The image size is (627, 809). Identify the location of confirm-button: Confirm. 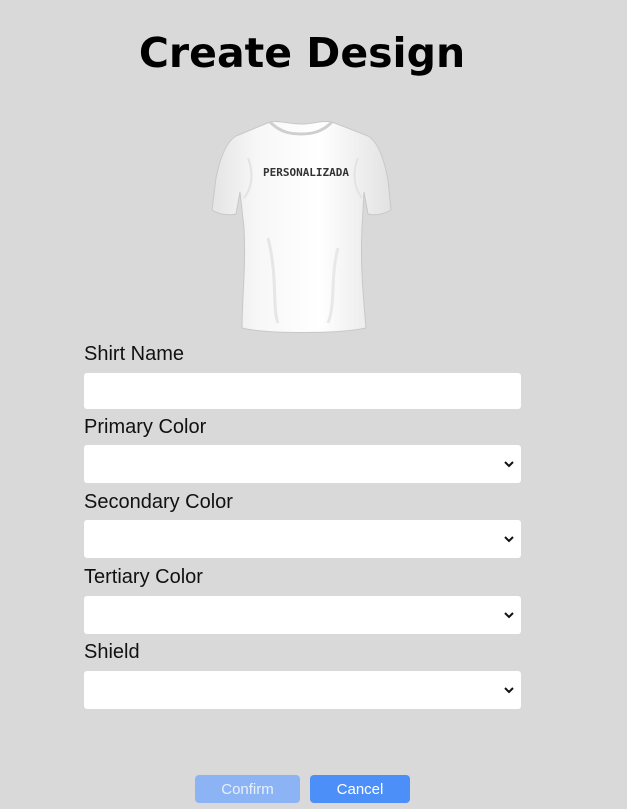
(247, 789).